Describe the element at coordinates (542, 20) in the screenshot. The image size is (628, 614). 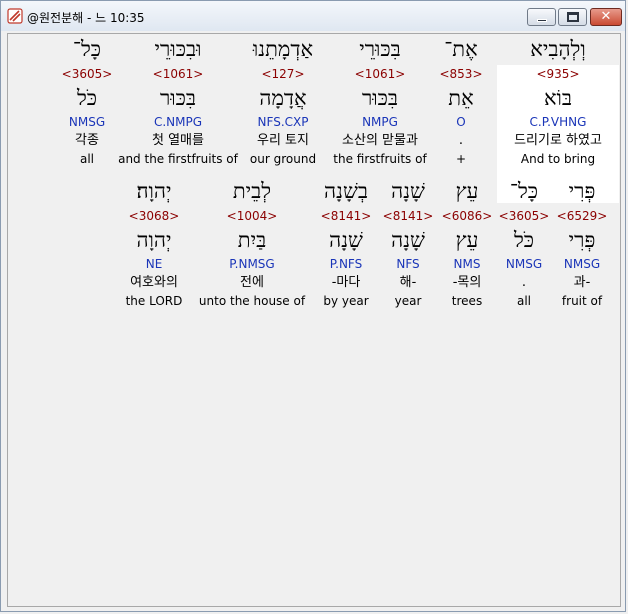
I see `minimize-icon` at that location.